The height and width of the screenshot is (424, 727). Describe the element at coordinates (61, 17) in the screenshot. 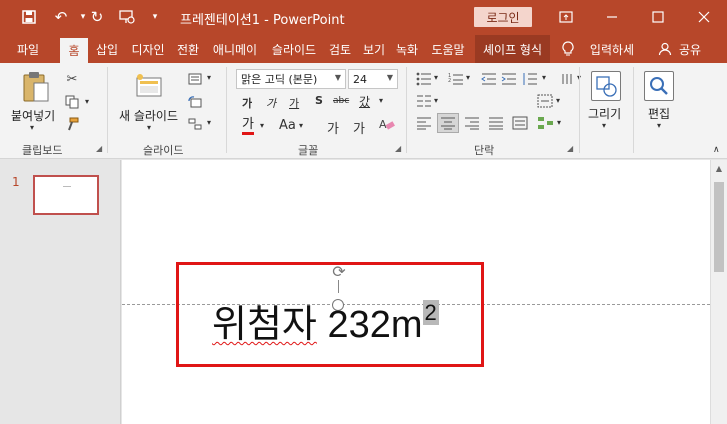

I see `undo-icon: ↶` at that location.